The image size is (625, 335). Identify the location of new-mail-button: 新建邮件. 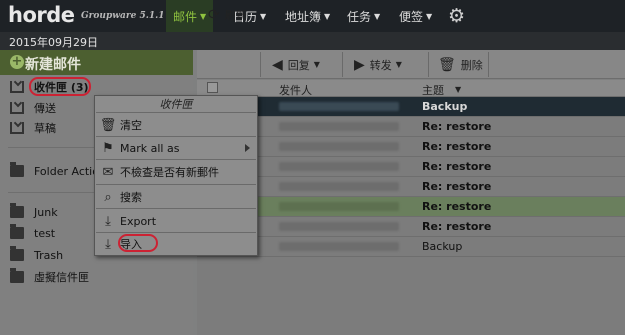
(96, 62).